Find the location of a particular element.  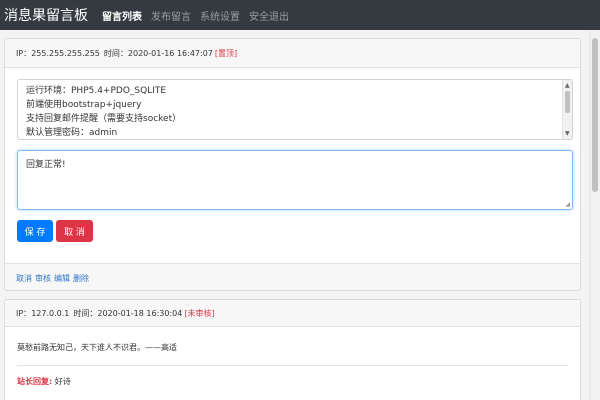

nav-item-logout: 安全退出 is located at coordinates (269, 15).